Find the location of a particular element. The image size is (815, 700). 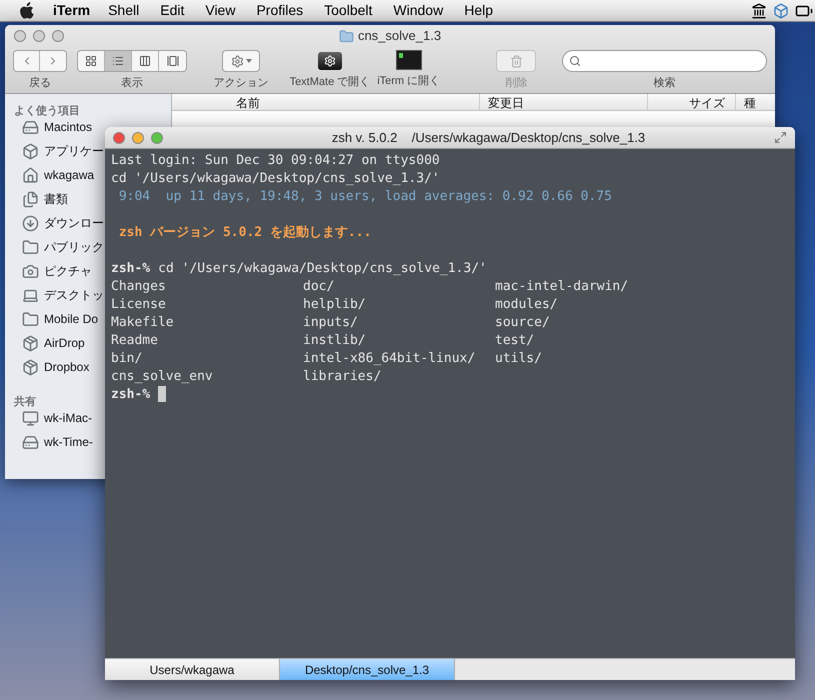

column-header: サイズ is located at coordinates (691, 102).